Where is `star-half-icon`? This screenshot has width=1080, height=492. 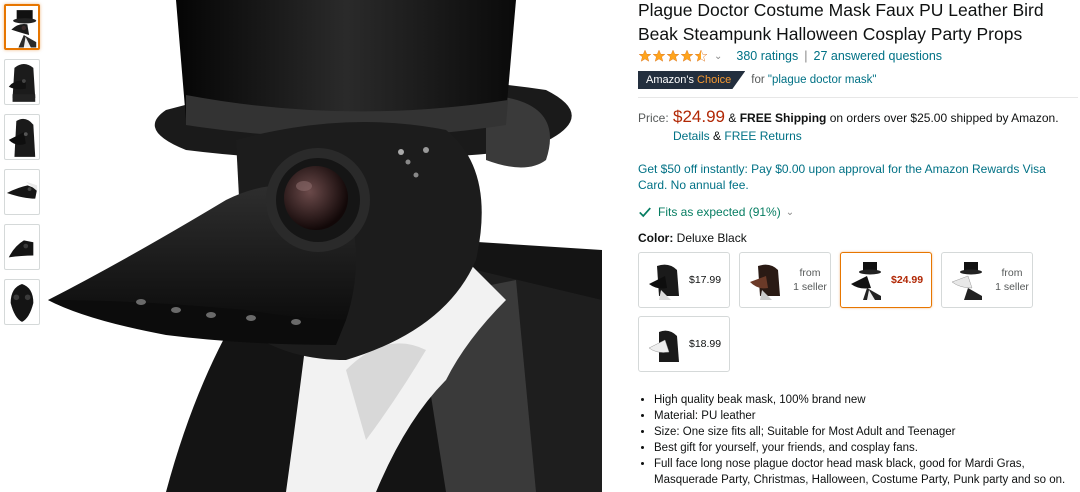 star-half-icon is located at coordinates (701, 55).